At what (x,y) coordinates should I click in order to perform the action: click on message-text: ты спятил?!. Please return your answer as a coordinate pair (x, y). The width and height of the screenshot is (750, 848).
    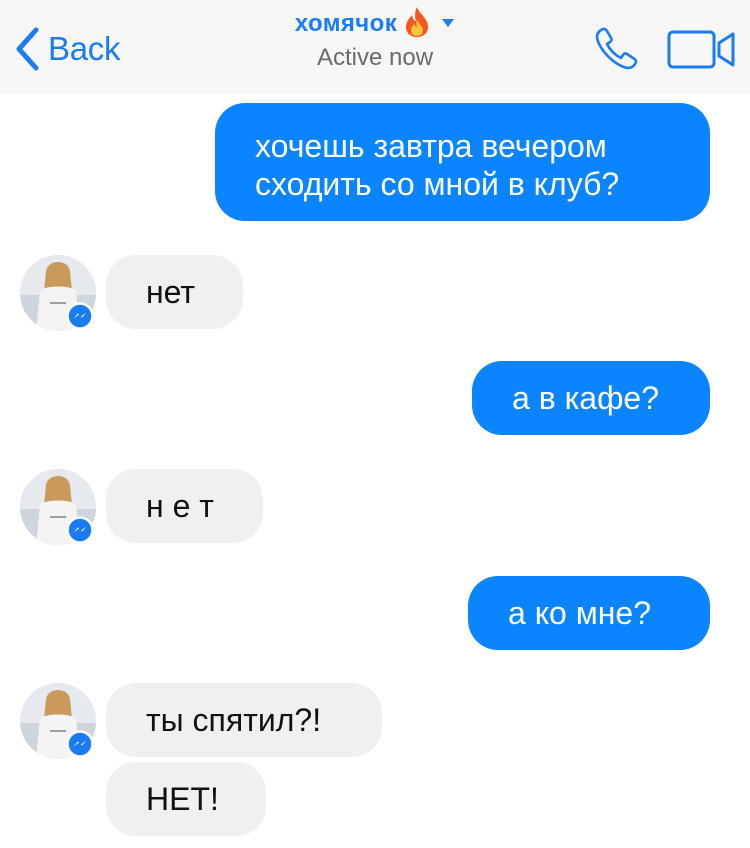
    Looking at the image, I should click on (234, 720).